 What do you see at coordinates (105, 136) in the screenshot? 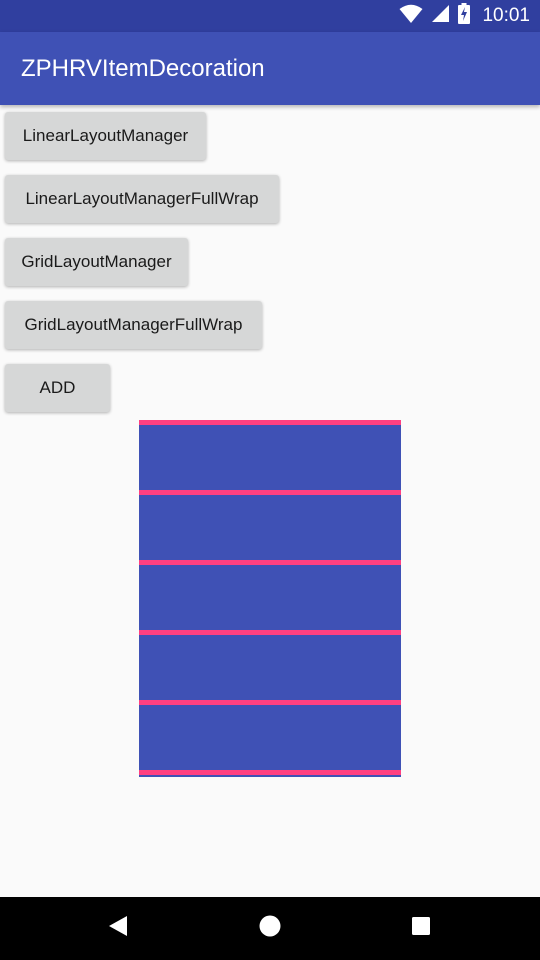
I see `linear-layout-manager-button: LinearLayoutManager` at bounding box center [105, 136].